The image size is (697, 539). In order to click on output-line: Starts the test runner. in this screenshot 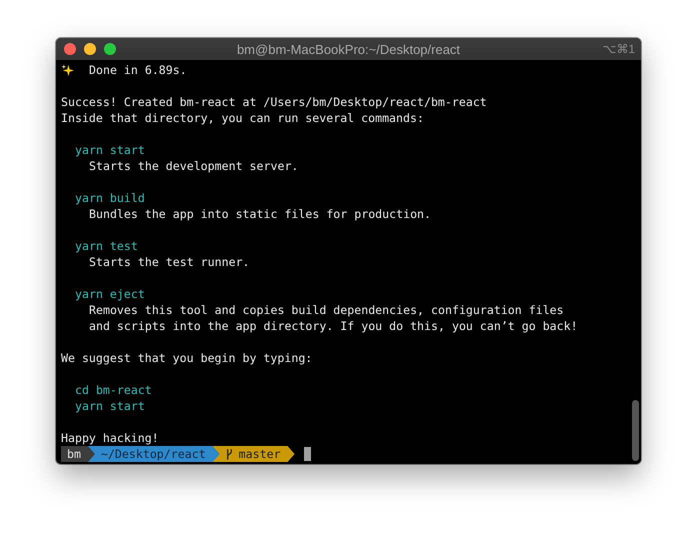, I will do `click(169, 262)`.